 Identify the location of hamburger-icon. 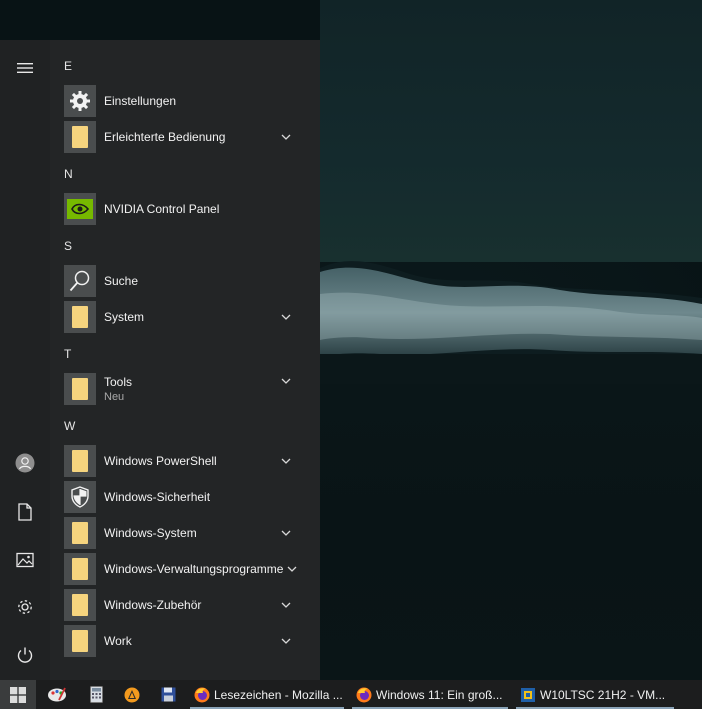
(25, 68).